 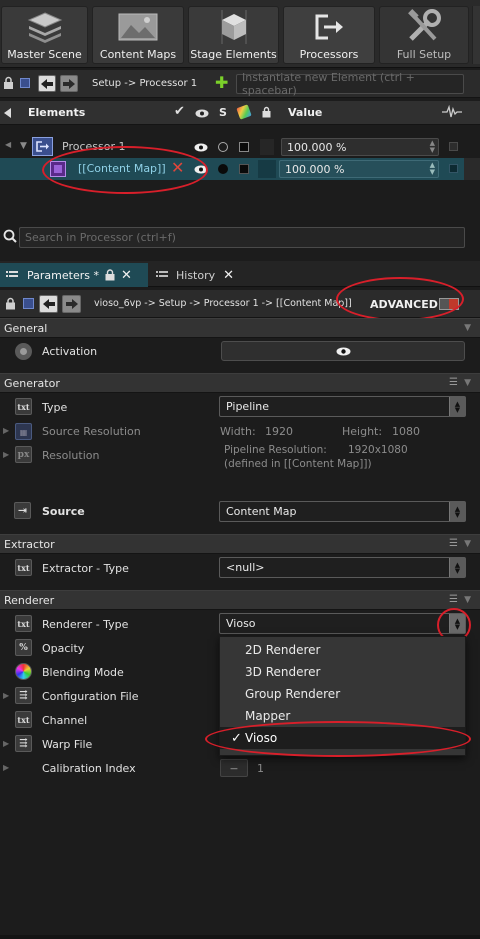 I want to click on activation-knob-icon, so click(x=23, y=351).